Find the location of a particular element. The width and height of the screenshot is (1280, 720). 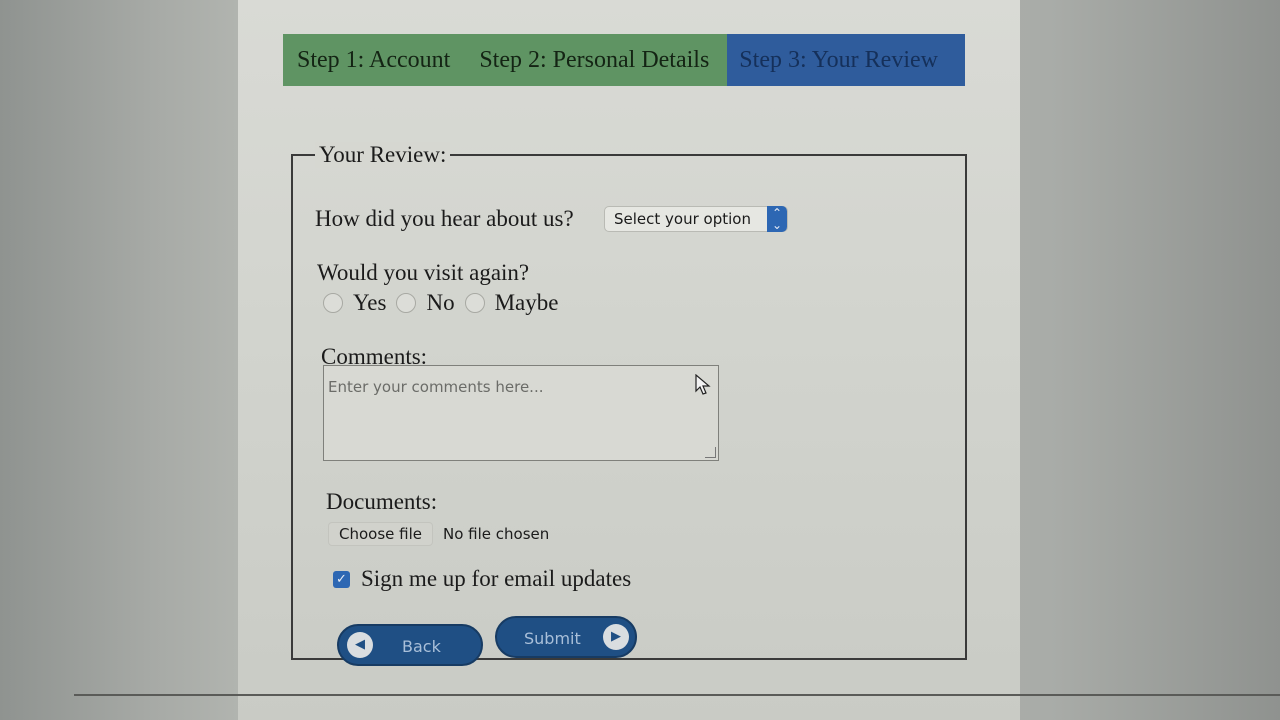

radio-no is located at coordinates (406, 303).